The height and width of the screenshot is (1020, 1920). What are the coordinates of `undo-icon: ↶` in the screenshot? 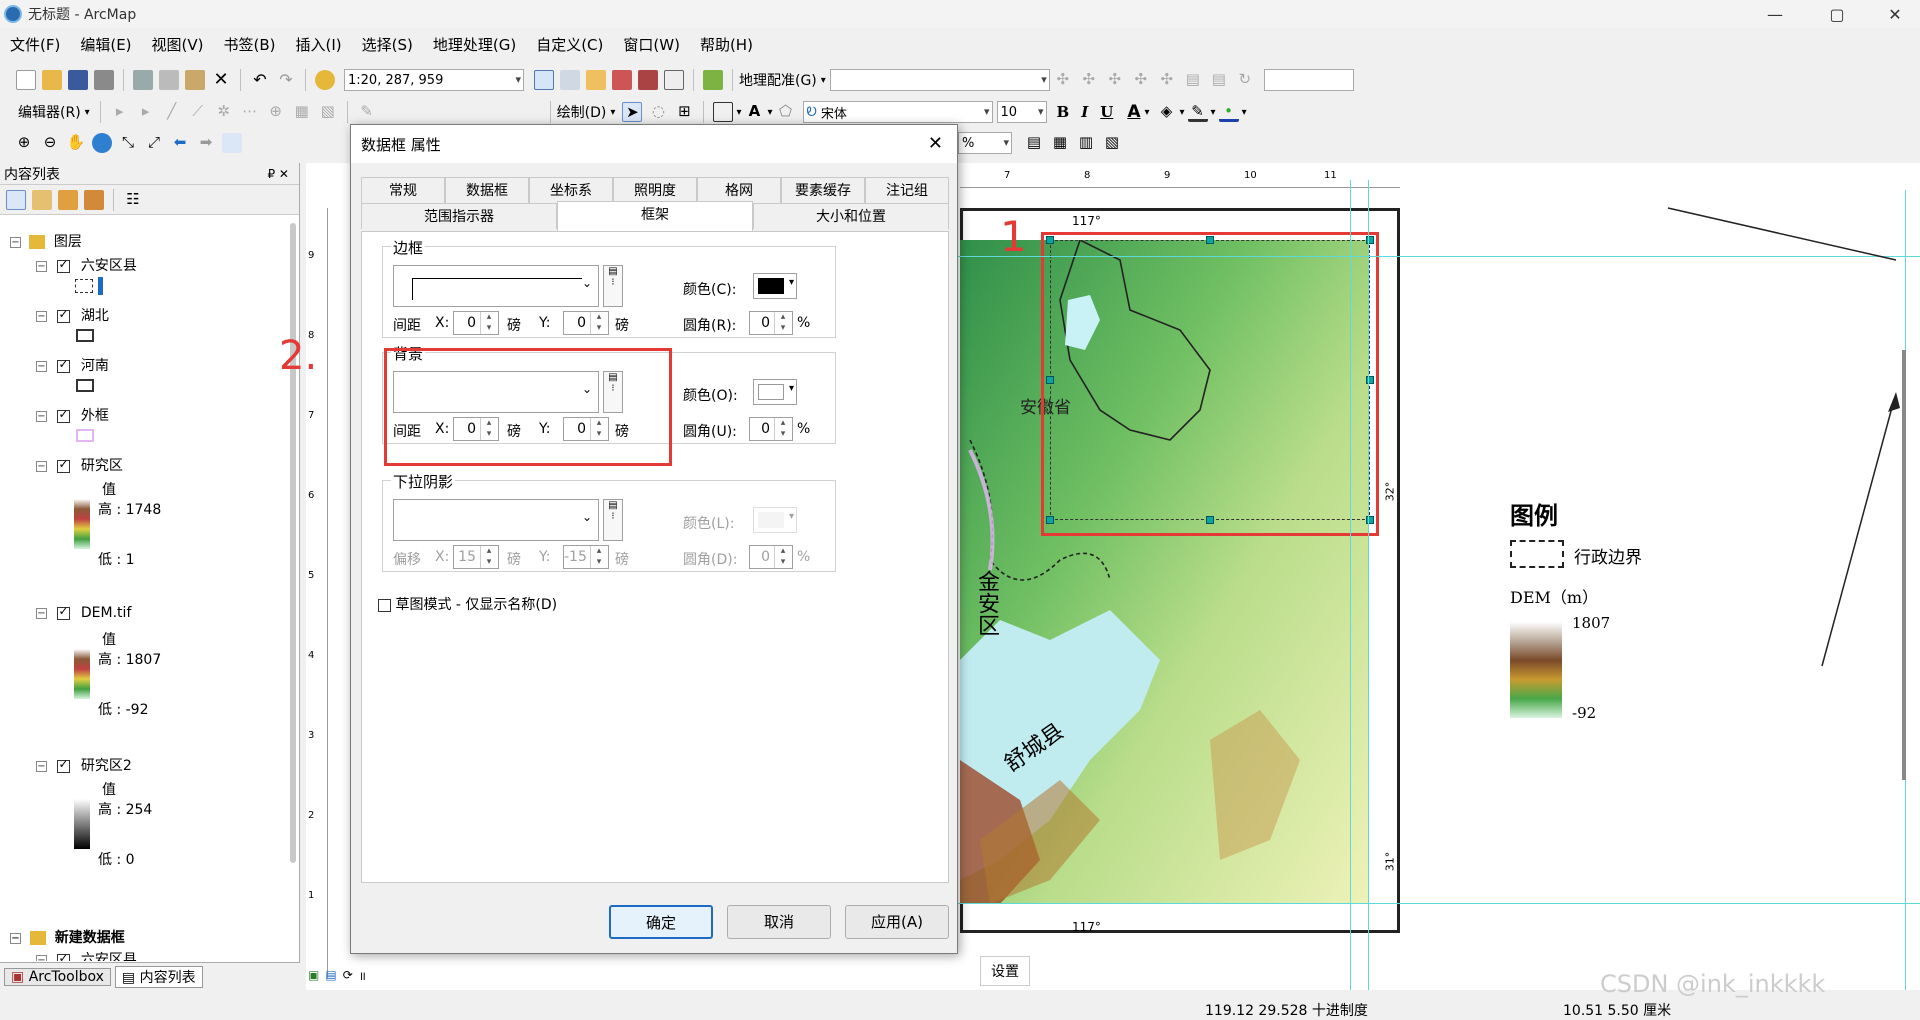 It's located at (260, 80).